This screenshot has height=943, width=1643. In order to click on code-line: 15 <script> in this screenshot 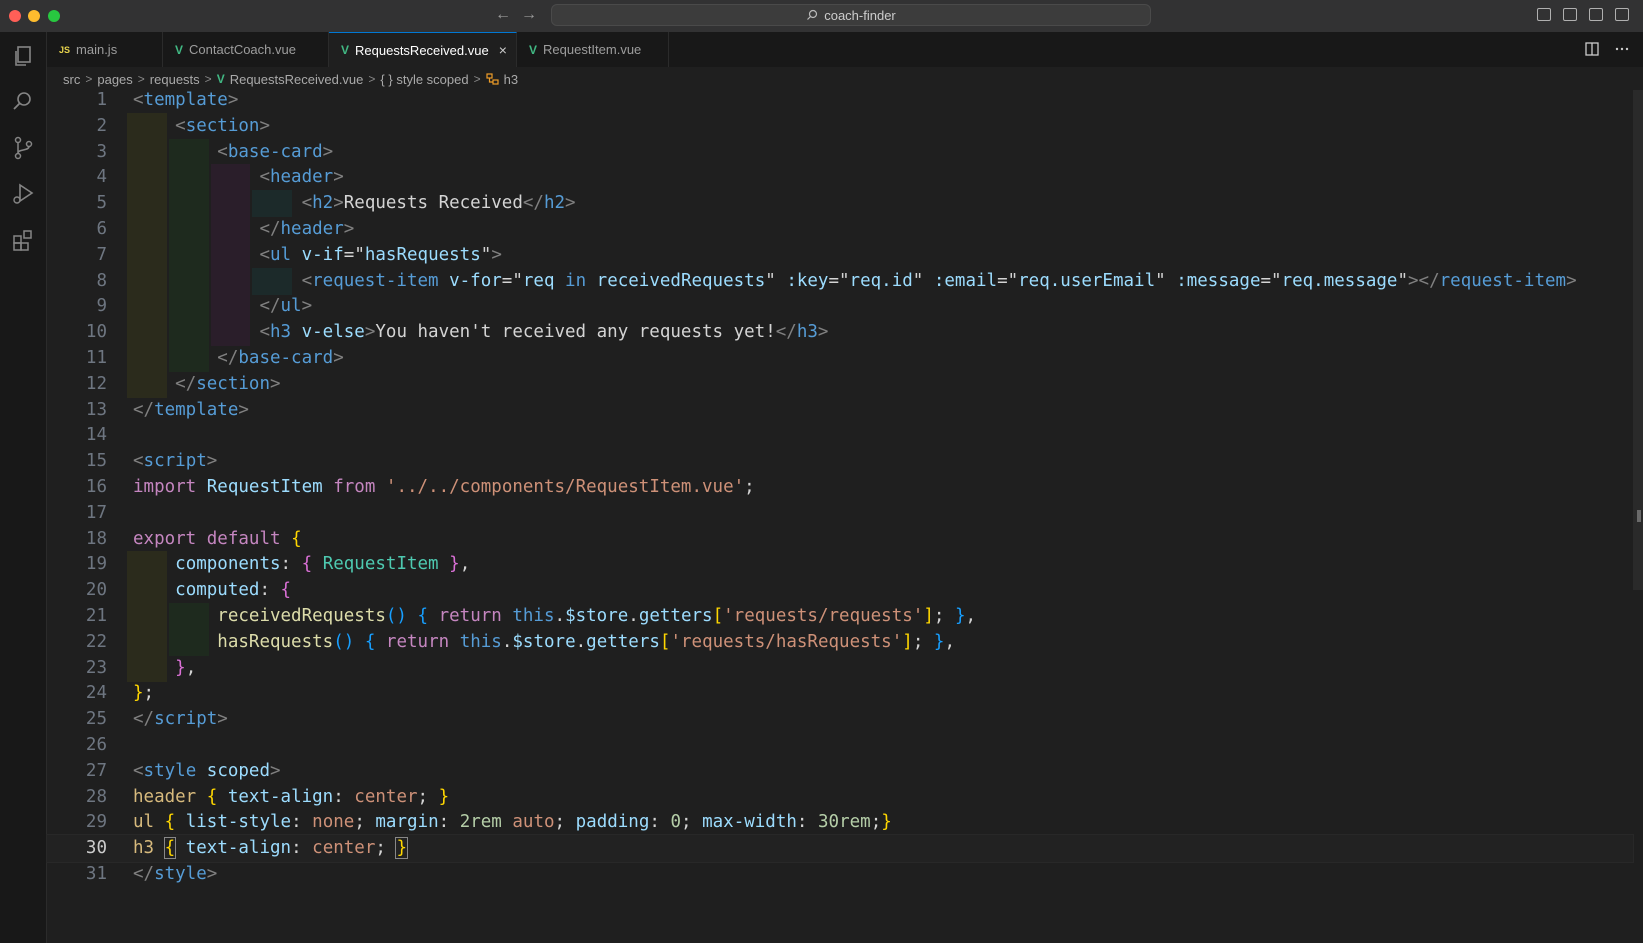, I will do `click(840, 461)`.